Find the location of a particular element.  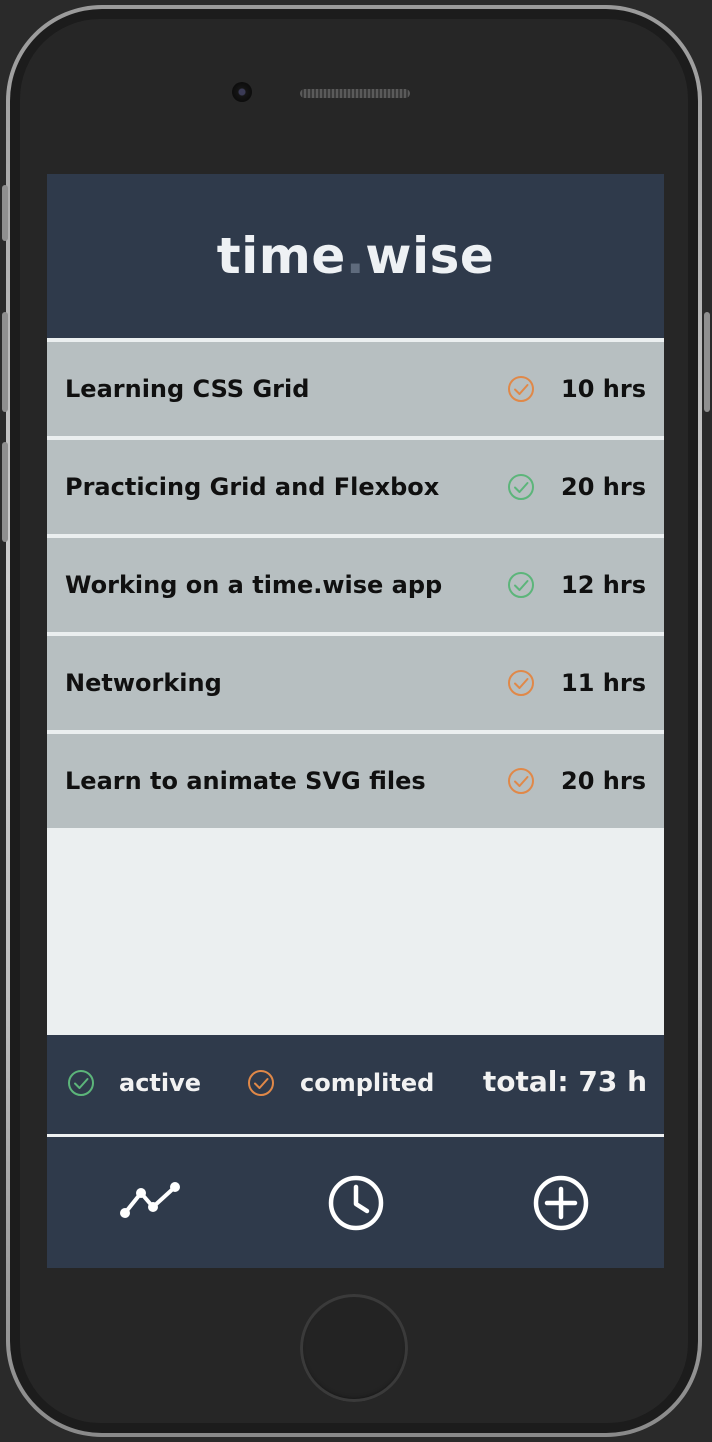

task-row: Practicing Grid and Flexbox 20 hrs is located at coordinates (355, 487).